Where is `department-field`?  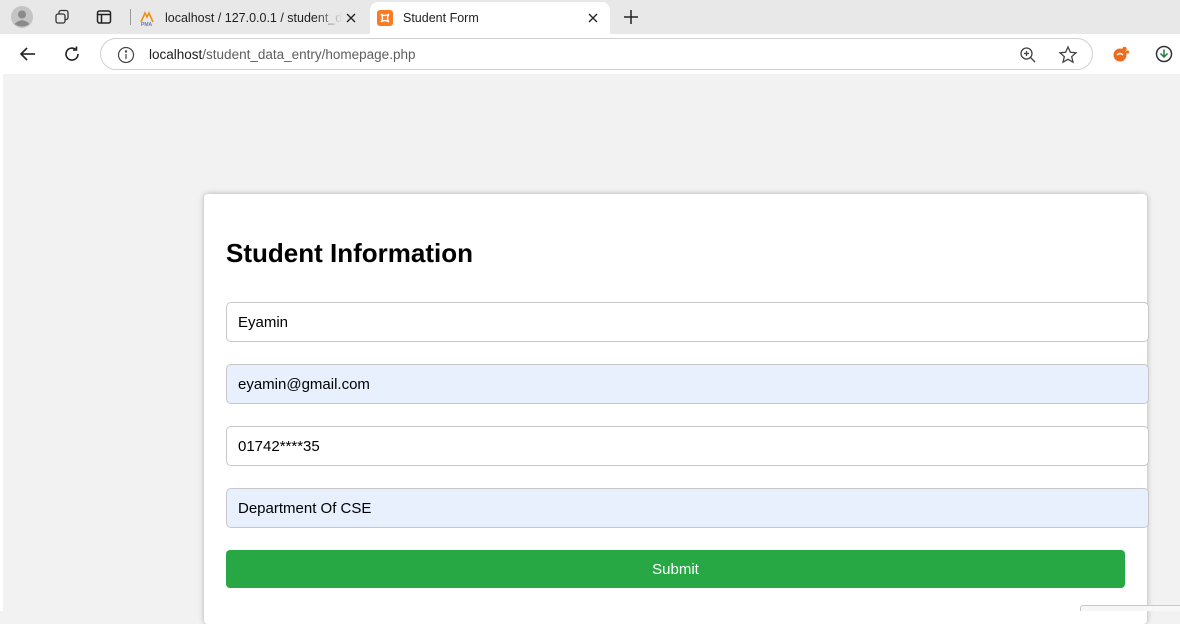
department-field is located at coordinates (687, 508).